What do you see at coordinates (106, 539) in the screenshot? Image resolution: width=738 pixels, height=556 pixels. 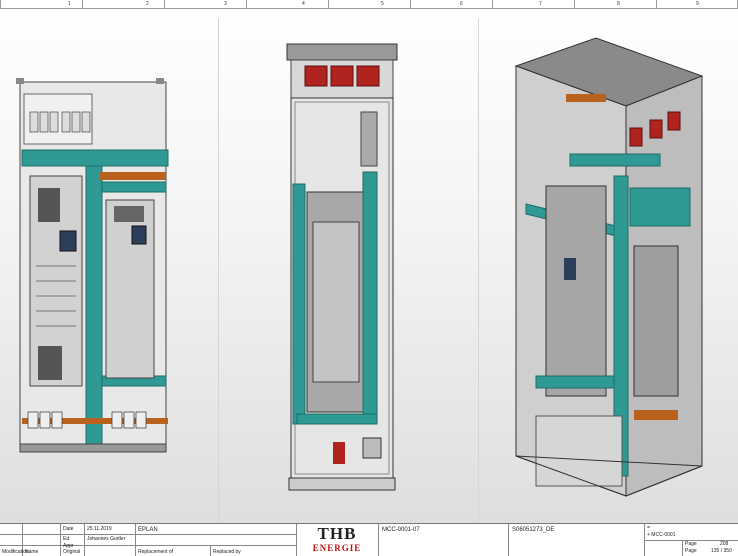 I see `ed-value: Johannes Gurtler` at bounding box center [106, 539].